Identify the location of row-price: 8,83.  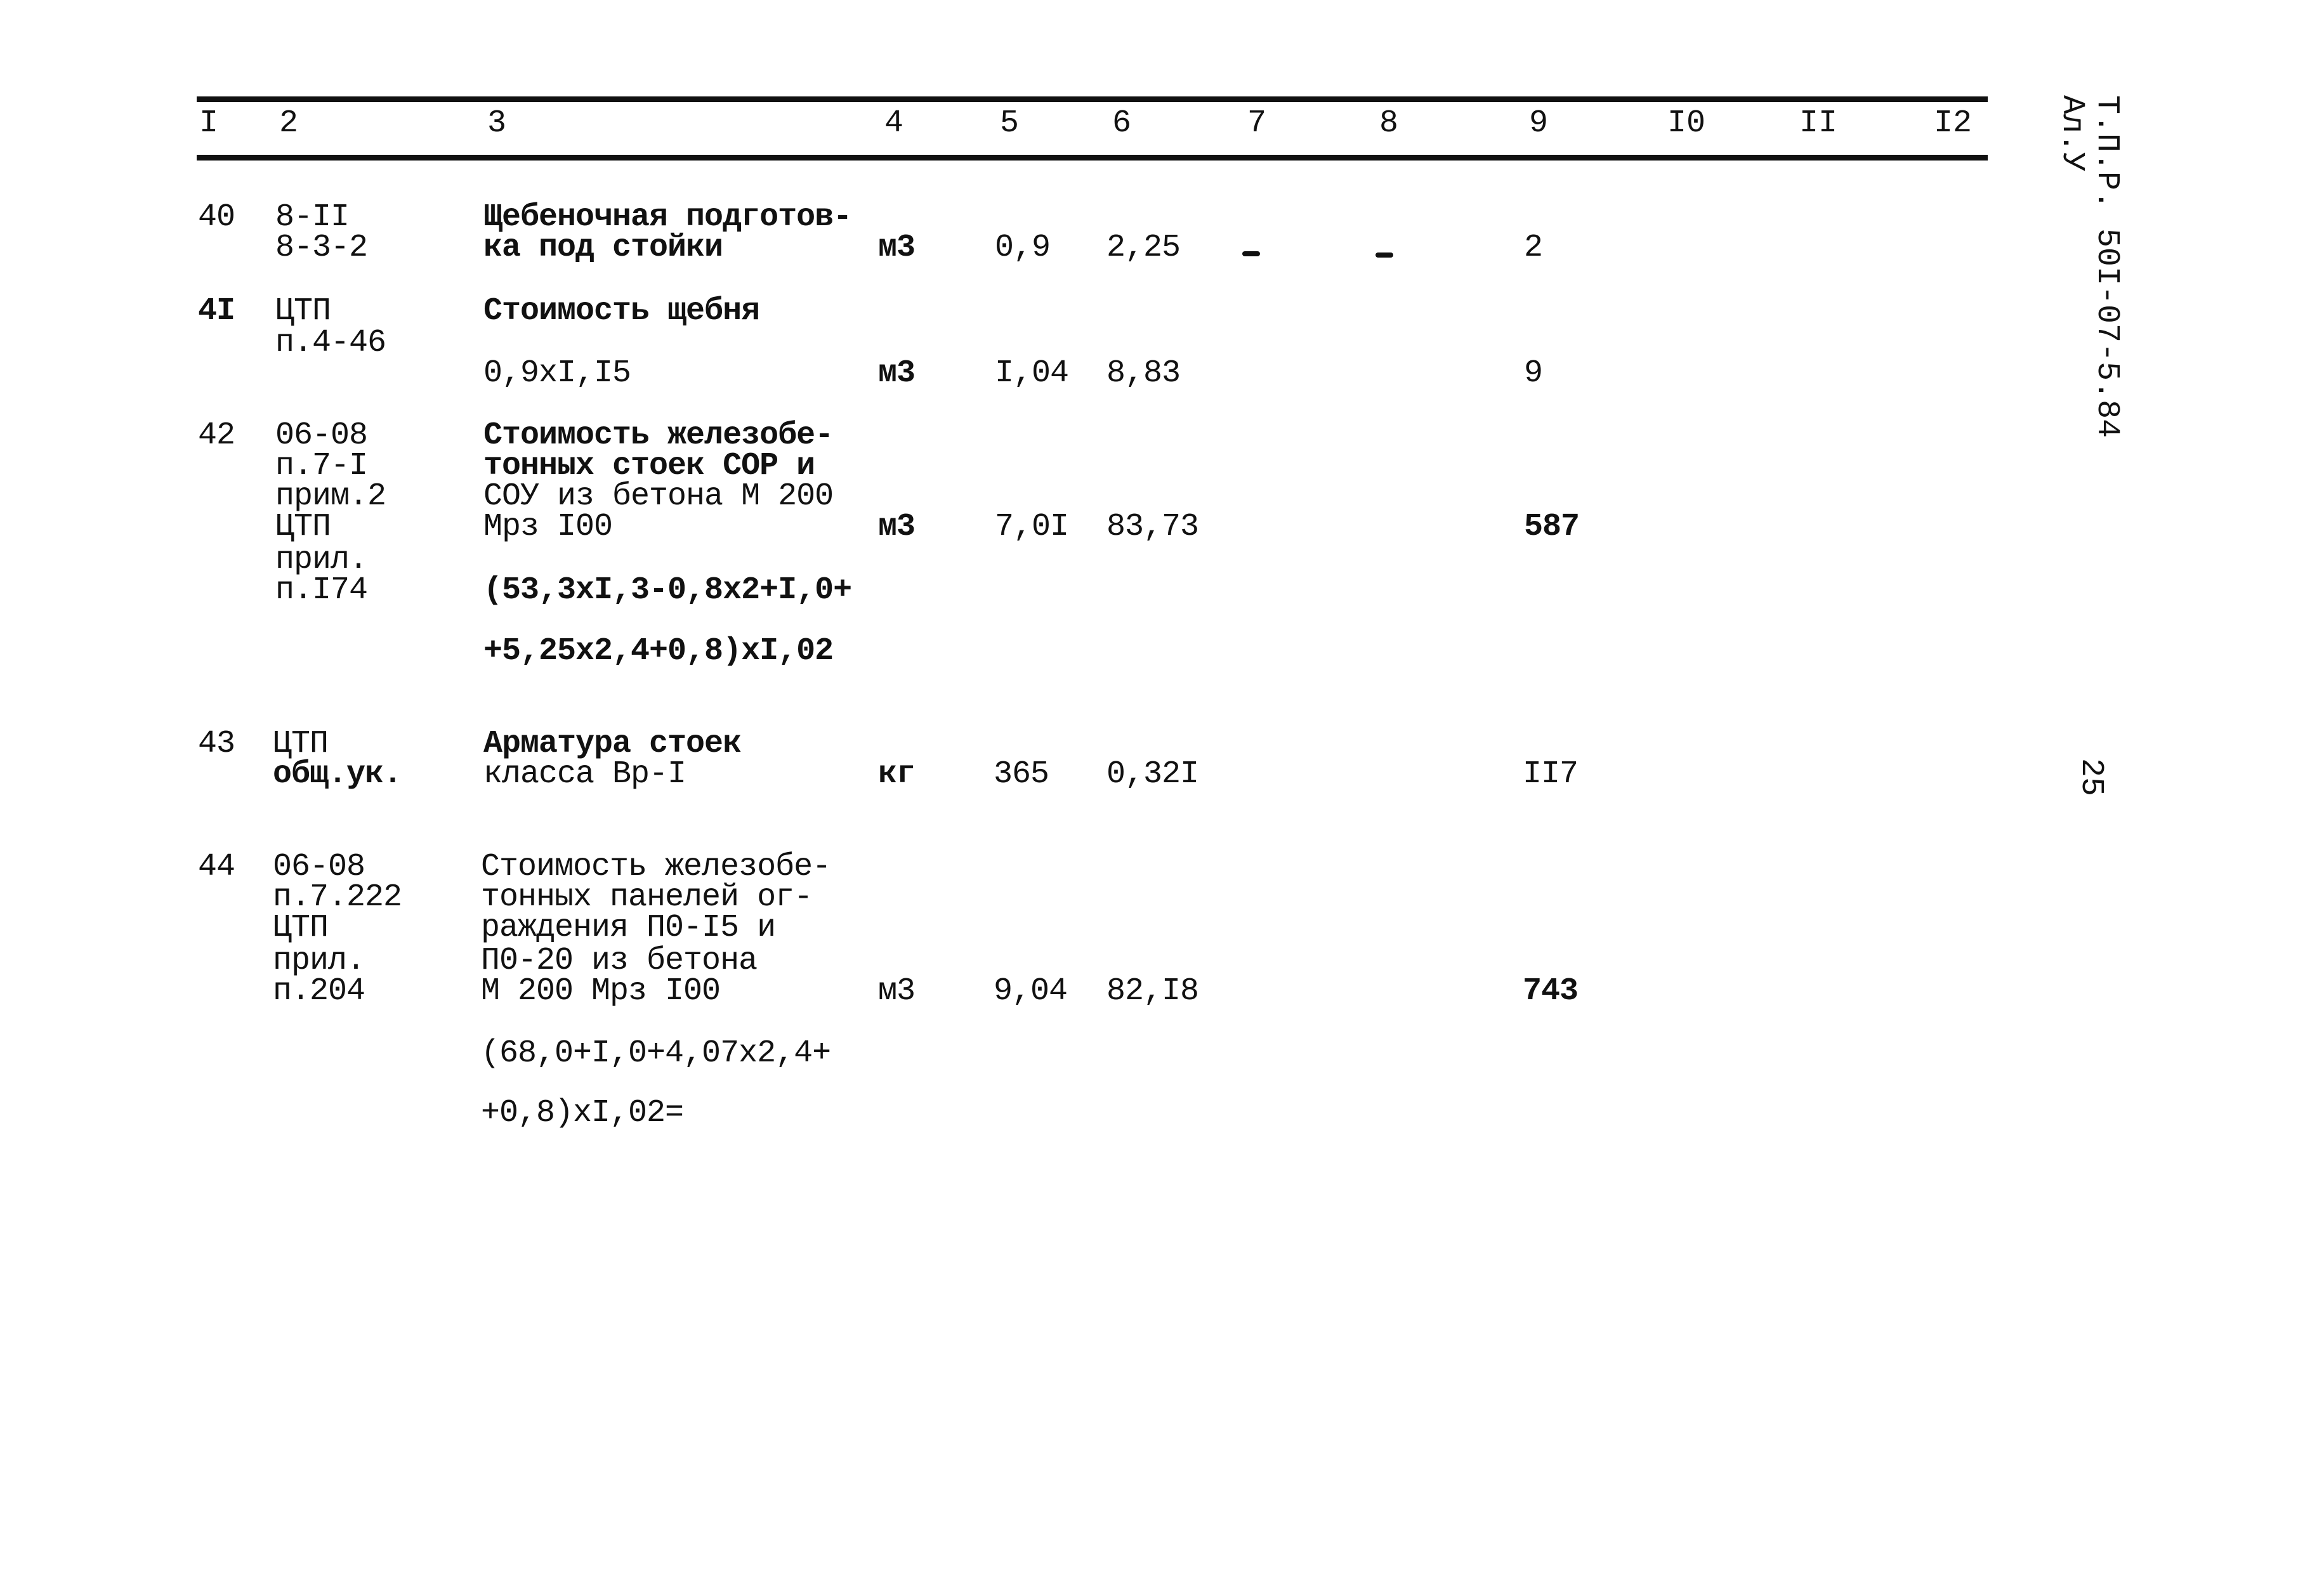
(1143, 373).